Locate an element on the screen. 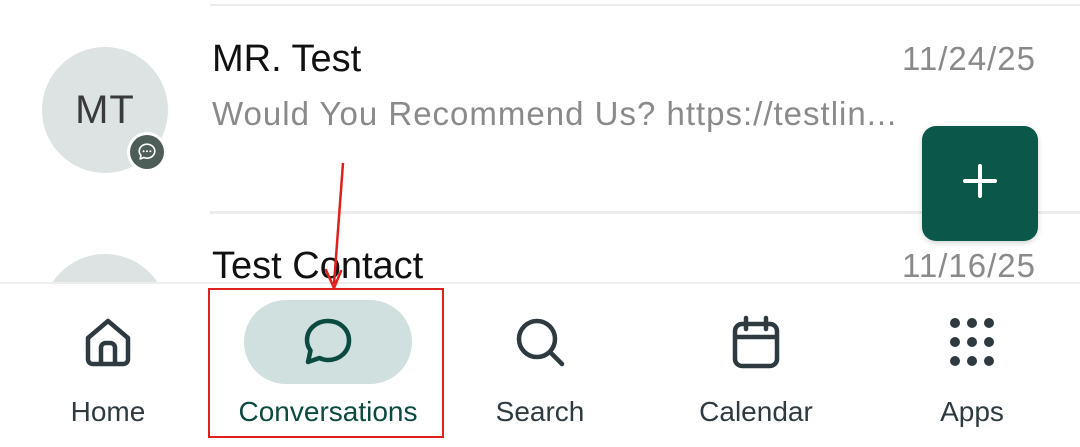  conversation-date: 11/16/25 is located at coordinates (968, 265).